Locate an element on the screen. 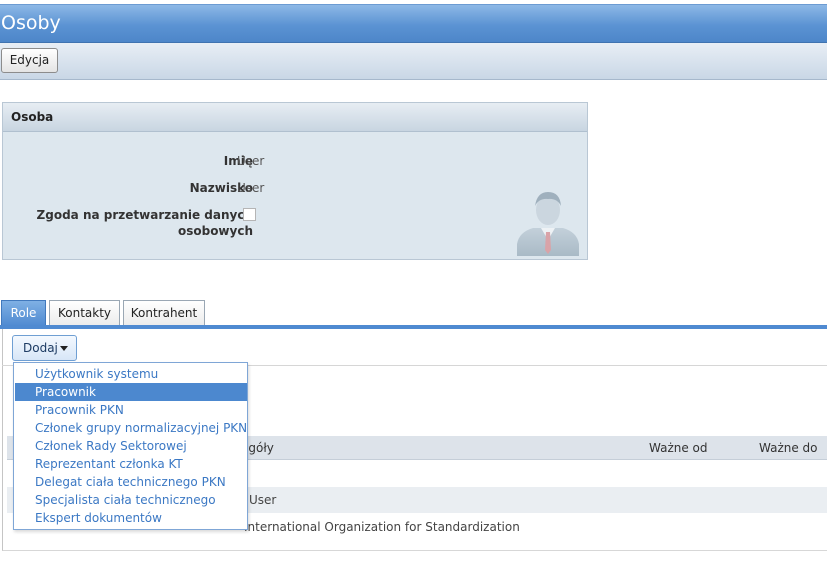  tab-role: Role is located at coordinates (23, 313).